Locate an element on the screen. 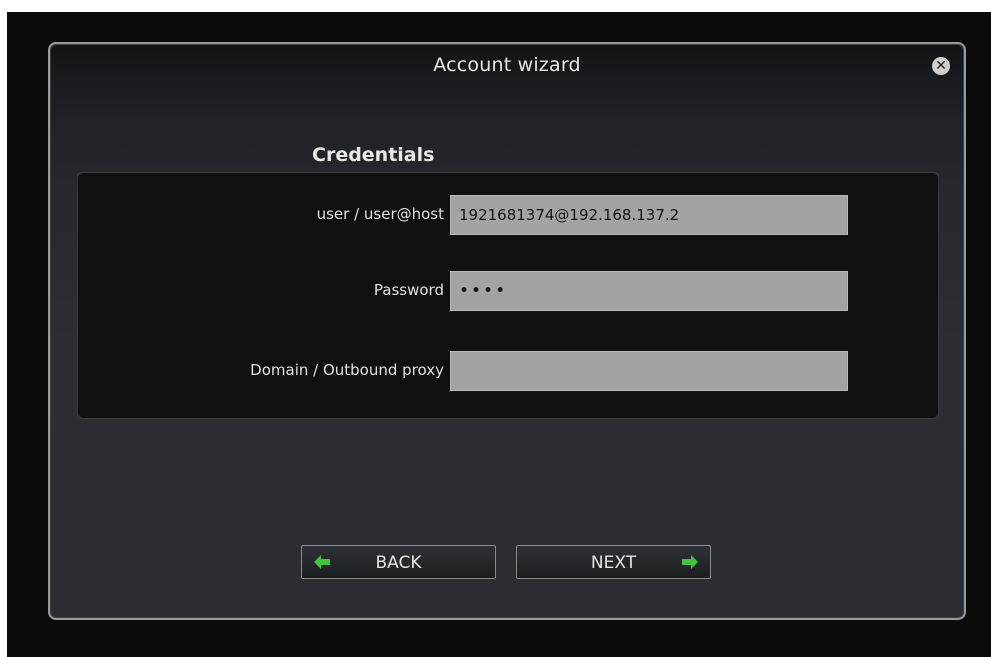 The width and height of the screenshot is (991, 657). next-button: NEXT is located at coordinates (613, 562).